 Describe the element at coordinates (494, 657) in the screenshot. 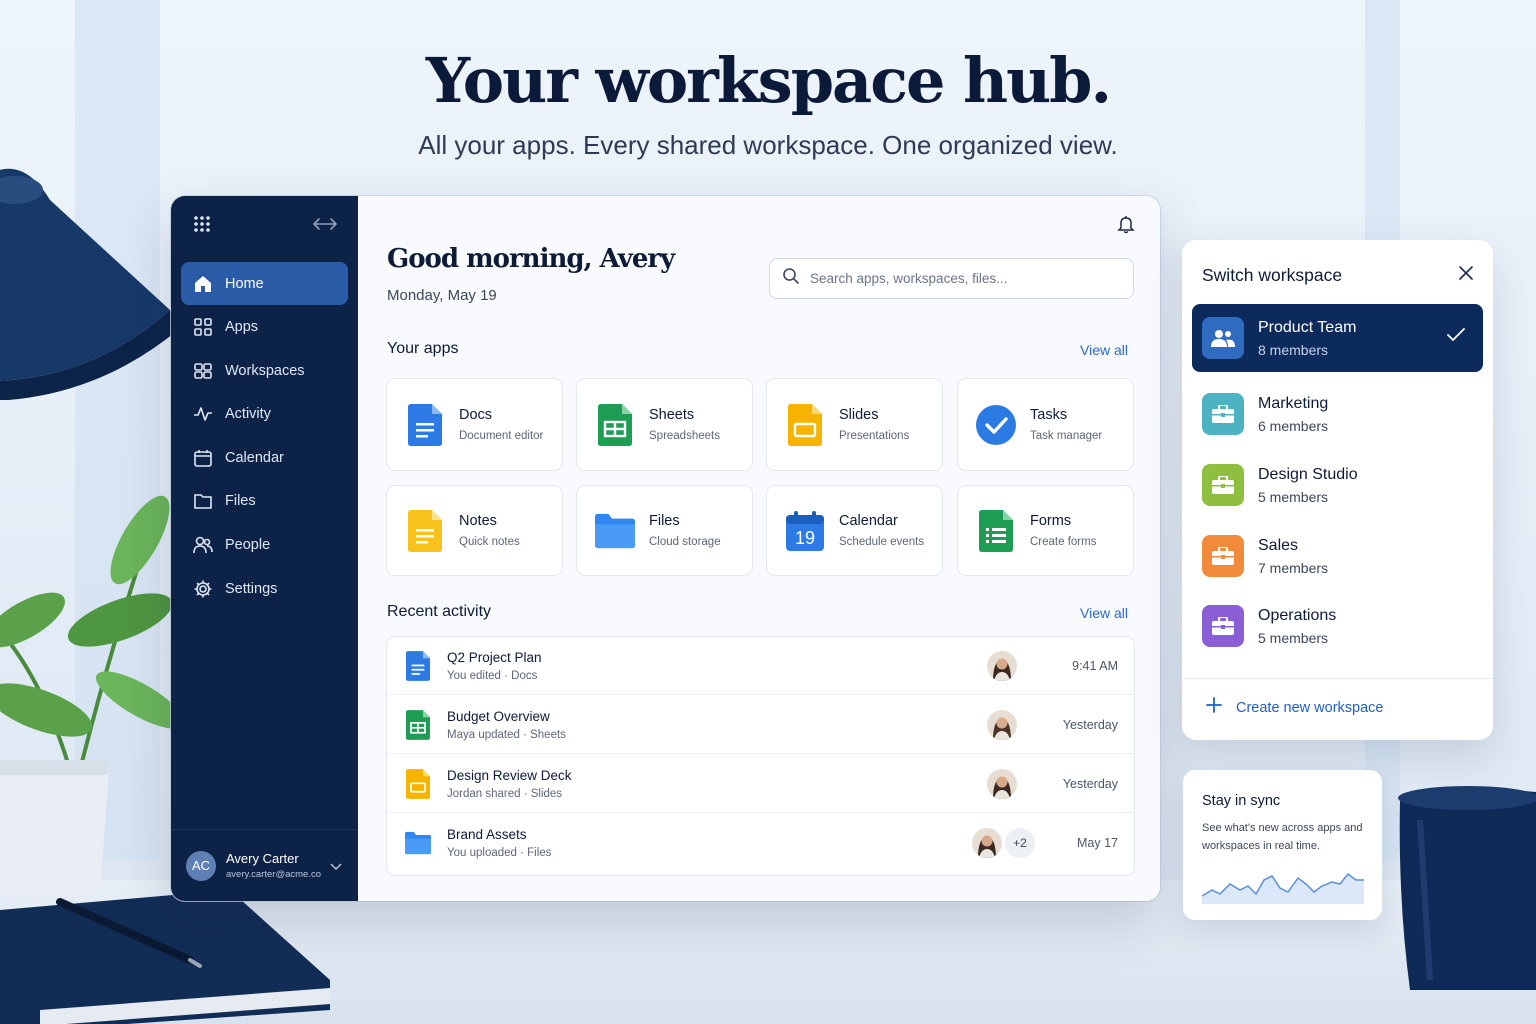

I see `activity-title: Q2 Project Plan` at that location.